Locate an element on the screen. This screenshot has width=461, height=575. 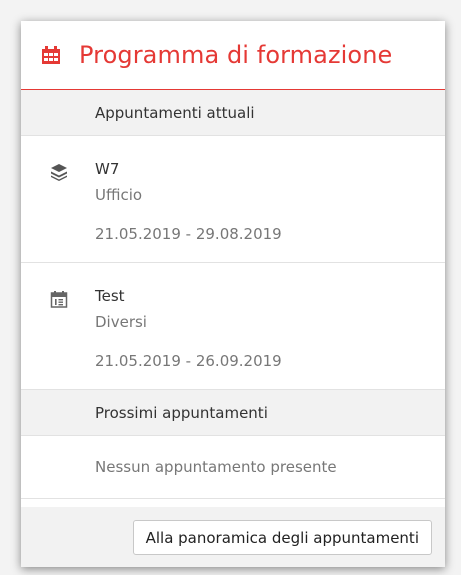
widget-header: Programma di formazione is located at coordinates (233, 55).